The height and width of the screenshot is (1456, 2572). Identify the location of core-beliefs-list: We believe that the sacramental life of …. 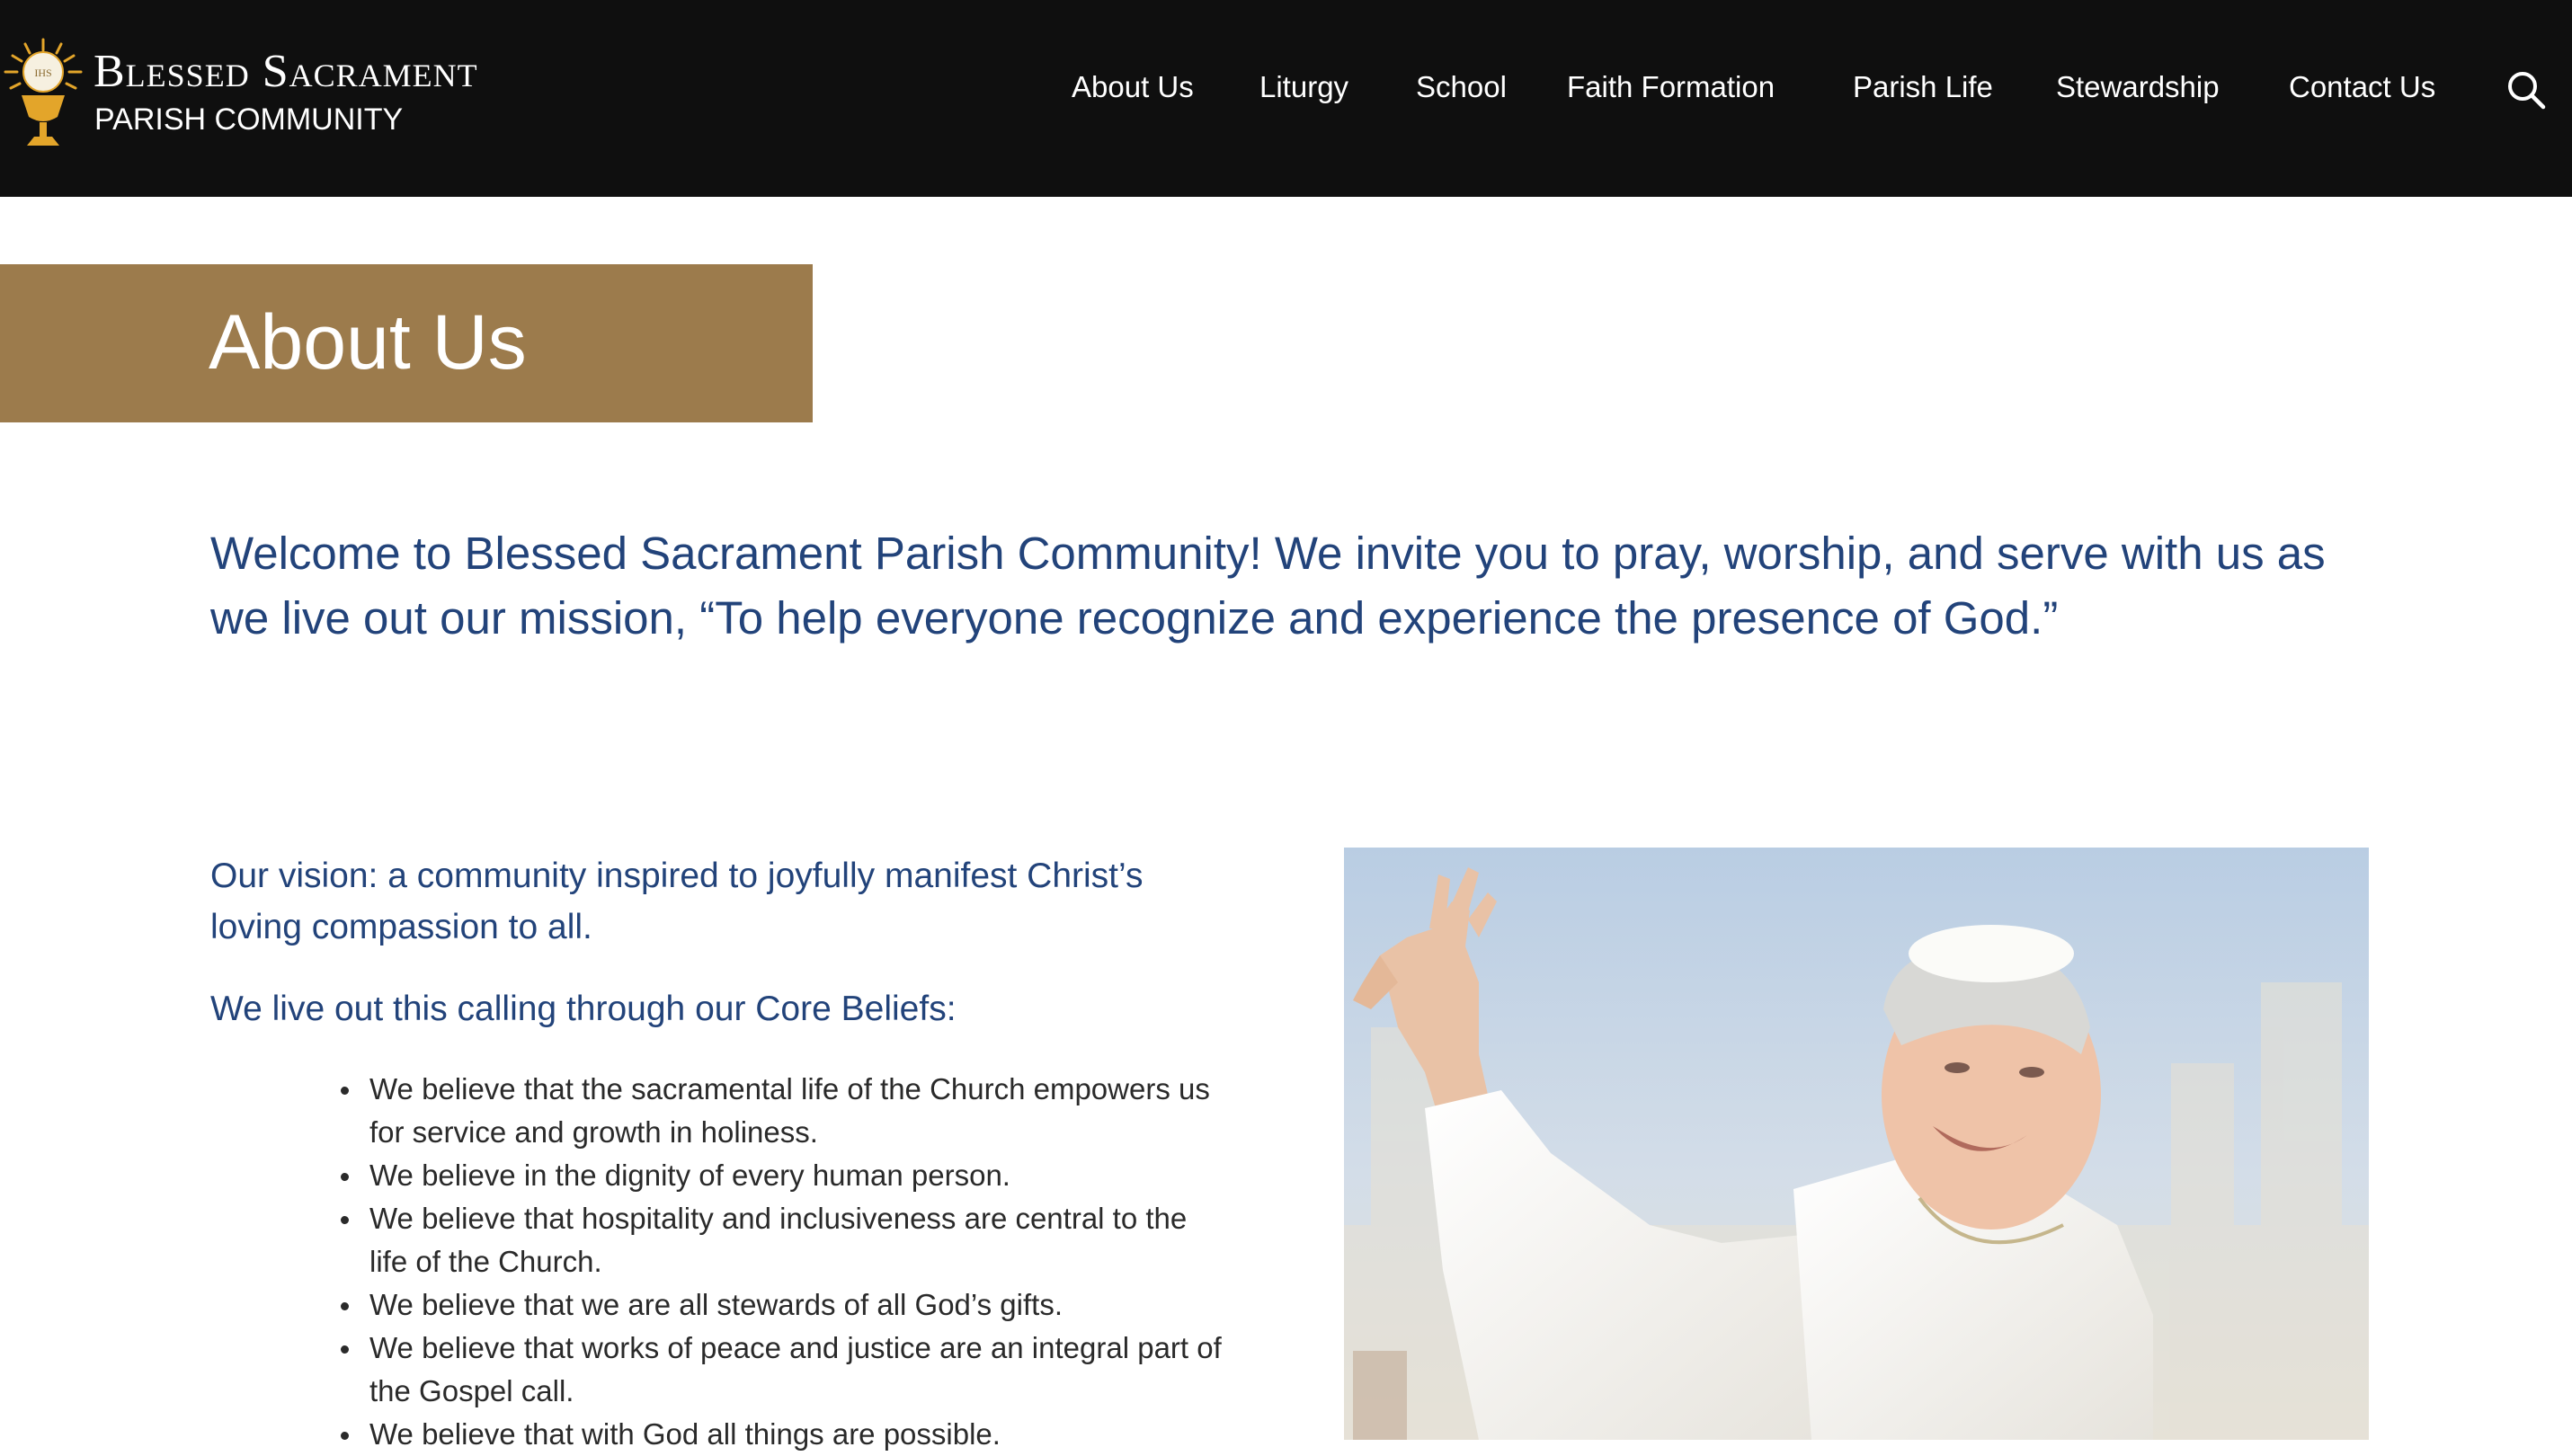
(718, 1262).